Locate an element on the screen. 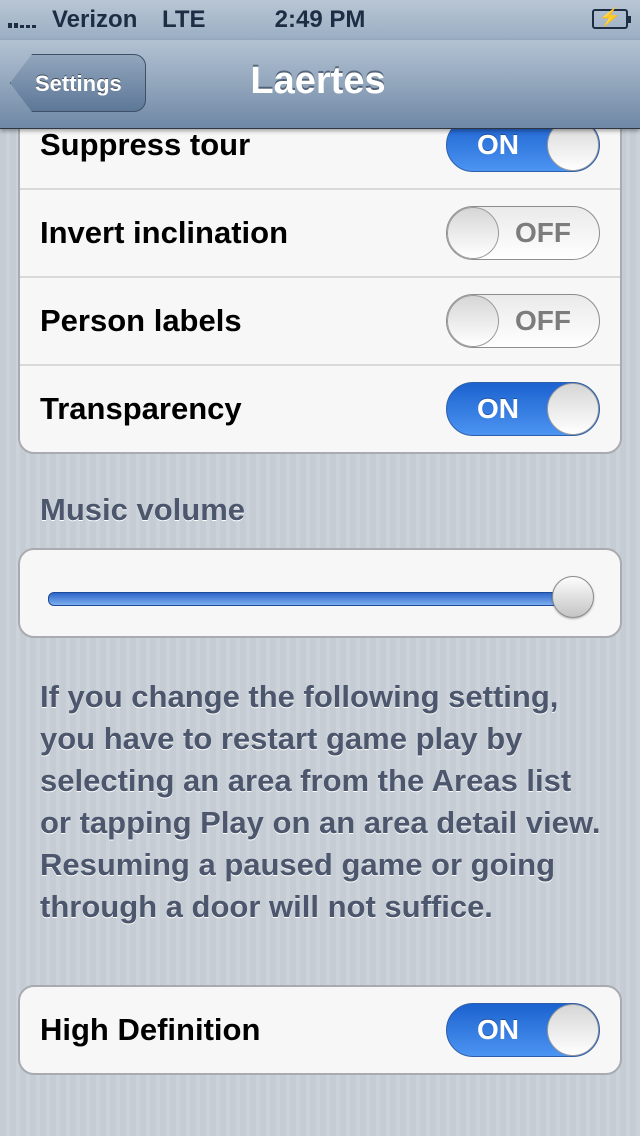 The width and height of the screenshot is (640, 1136). setting-label: Person labels is located at coordinates (141, 320).